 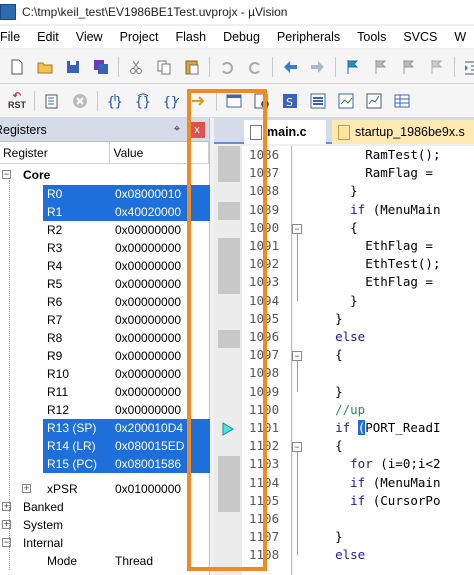 I want to click on code-line: EthTest();, so click(x=372, y=265).